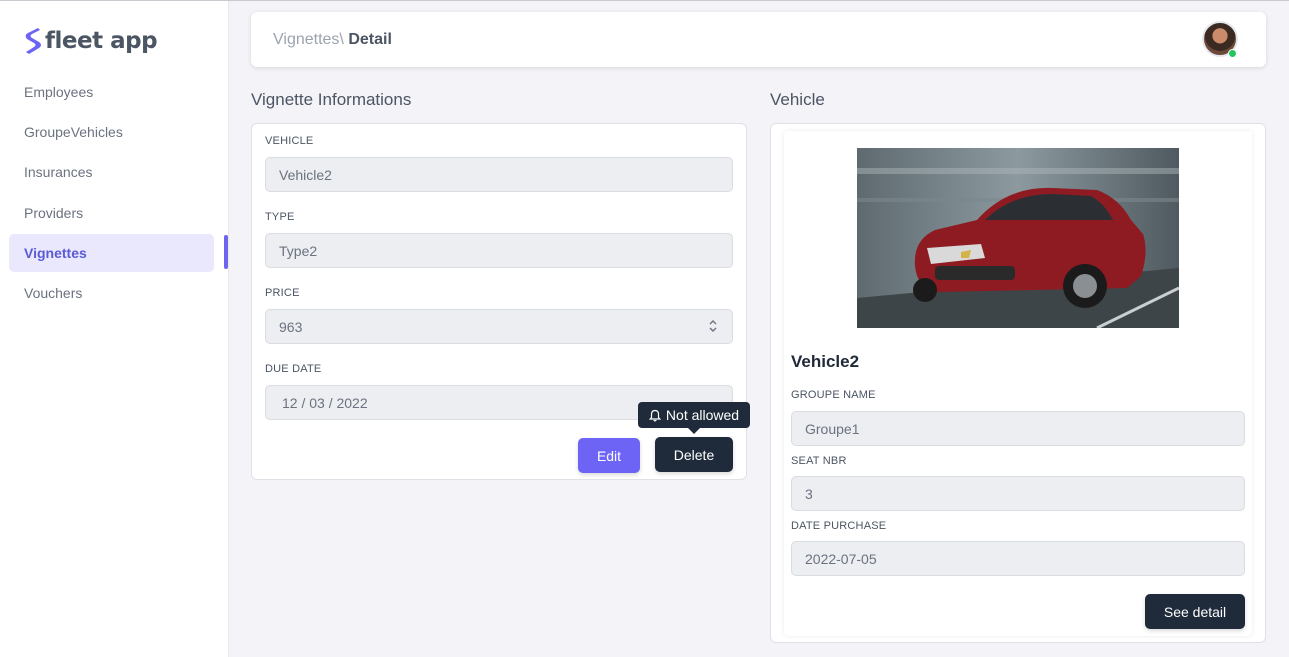 Image resolution: width=1289 pixels, height=657 pixels. Describe the element at coordinates (1232, 53) in the screenshot. I see `online-status-dot` at that location.